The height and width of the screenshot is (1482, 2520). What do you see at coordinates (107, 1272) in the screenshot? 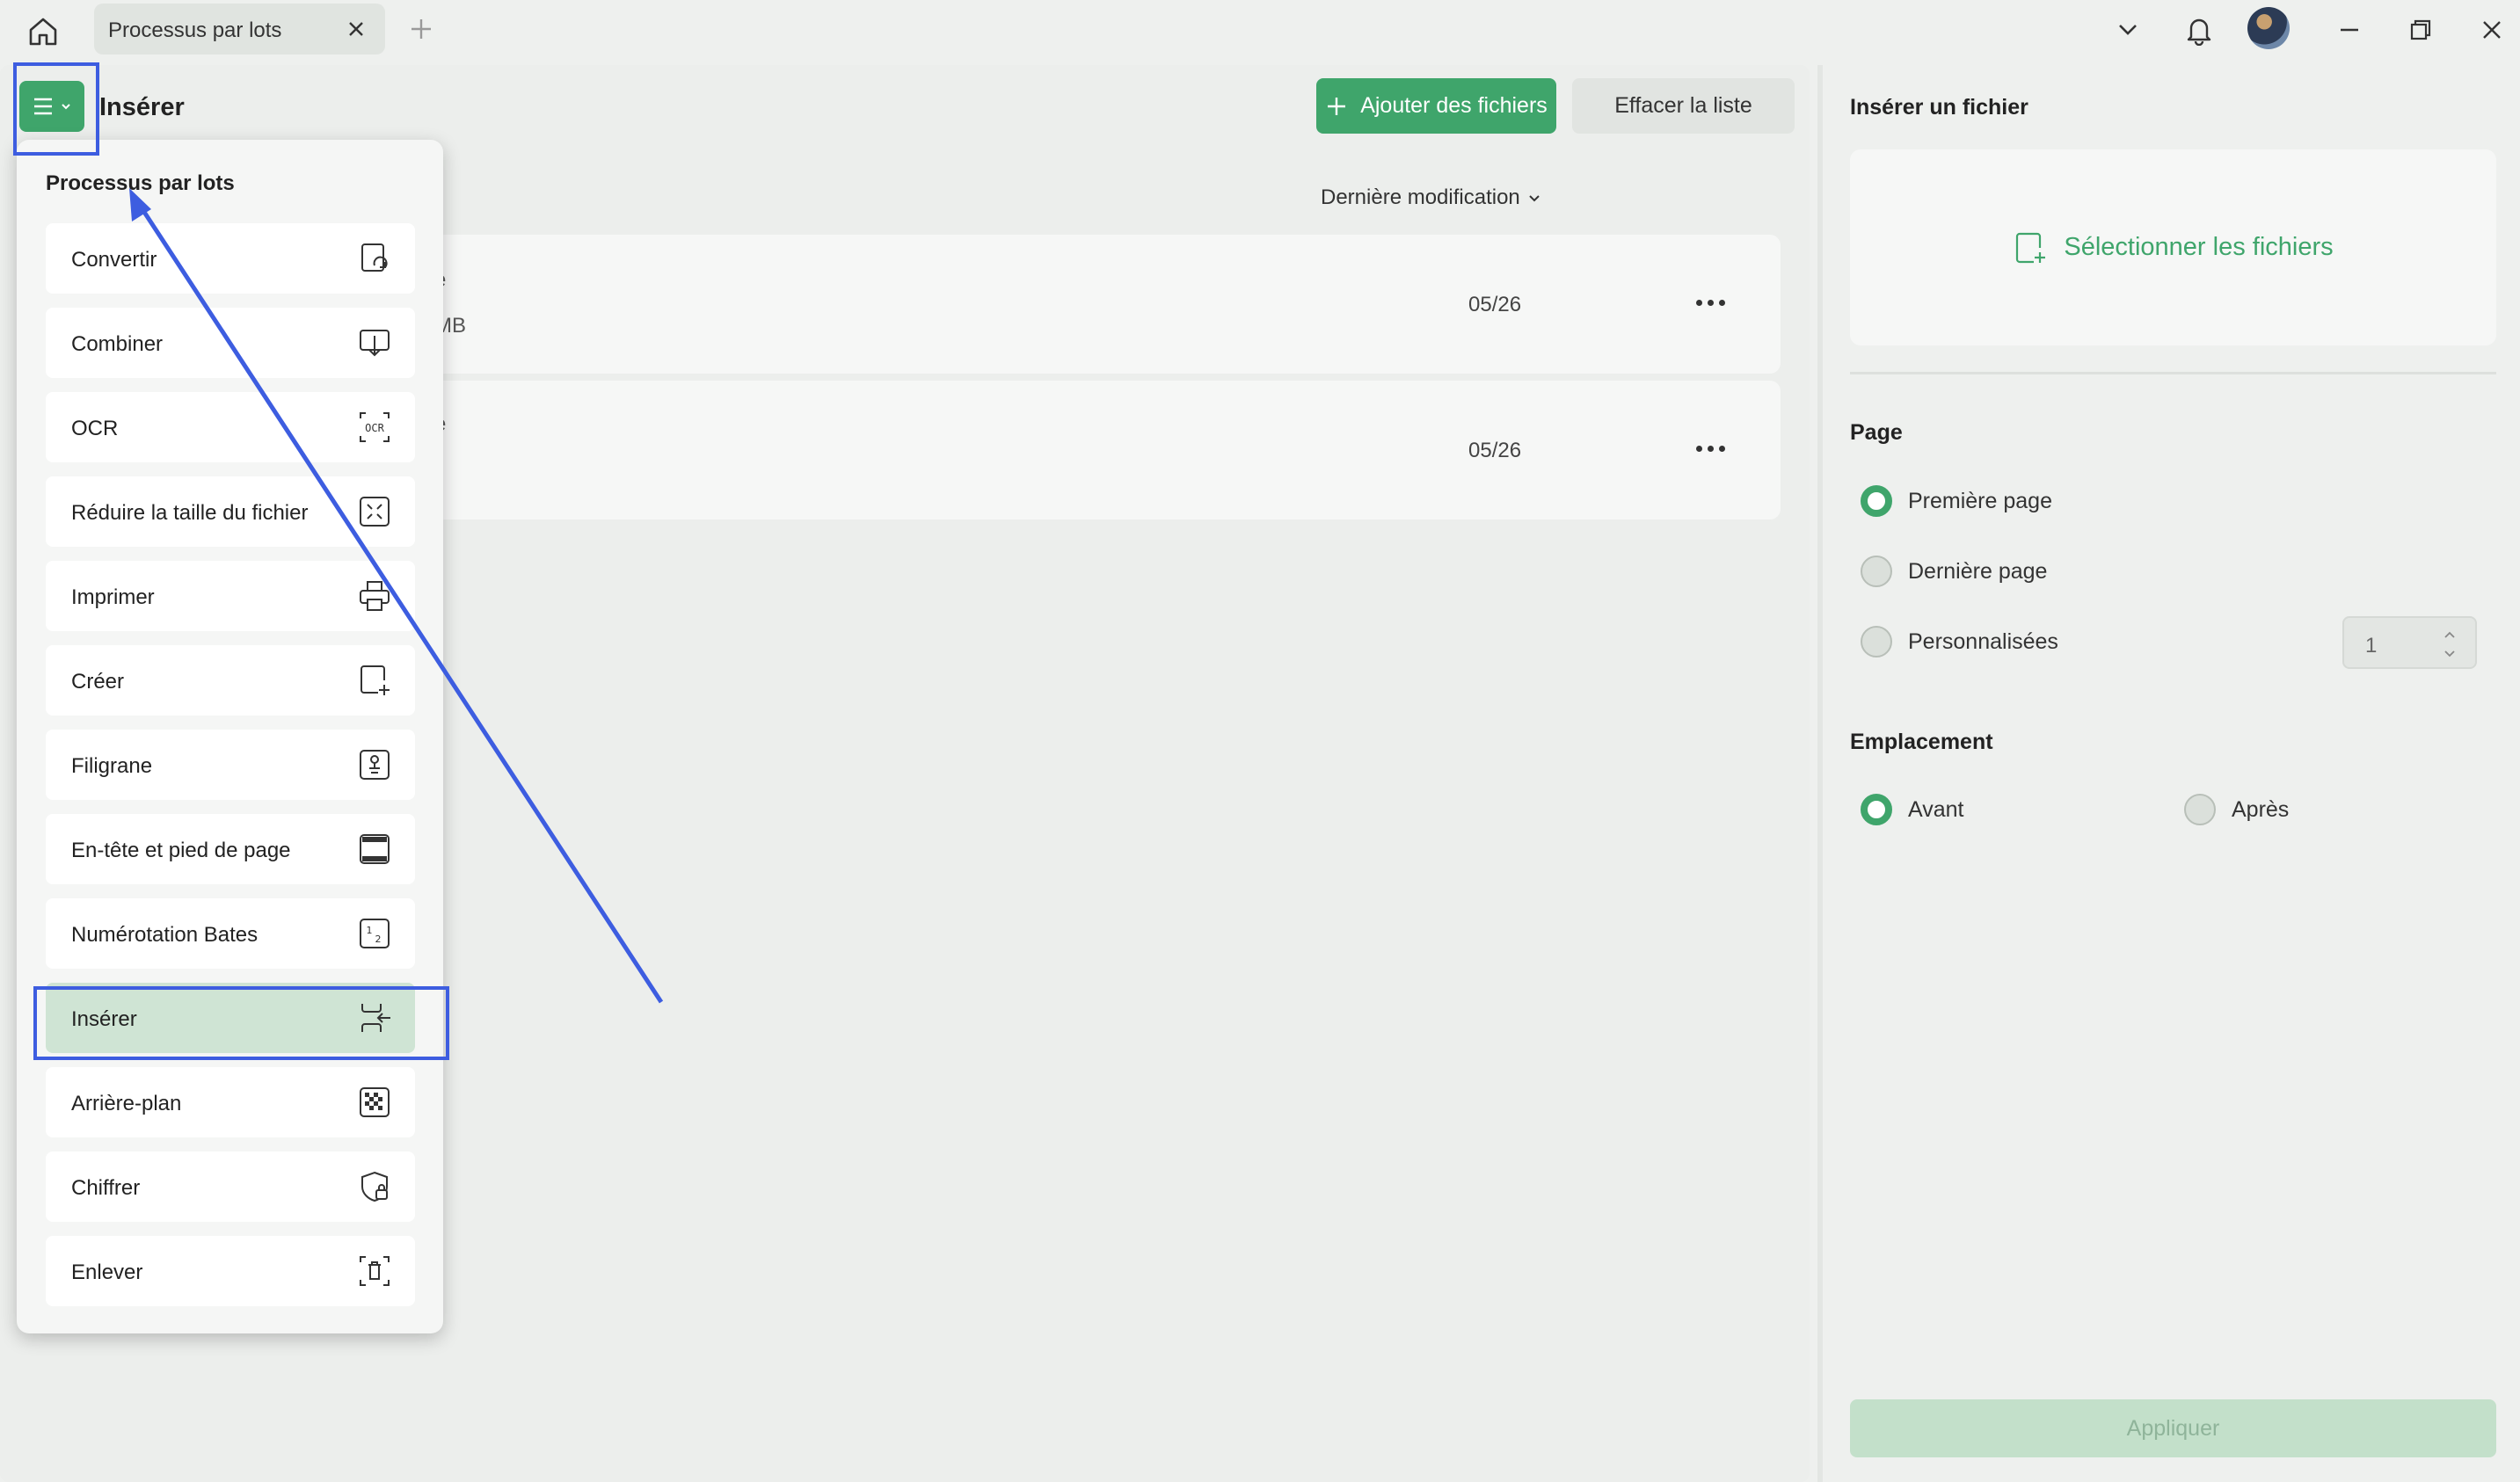
I see `menu-item-label: Enlever` at bounding box center [107, 1272].